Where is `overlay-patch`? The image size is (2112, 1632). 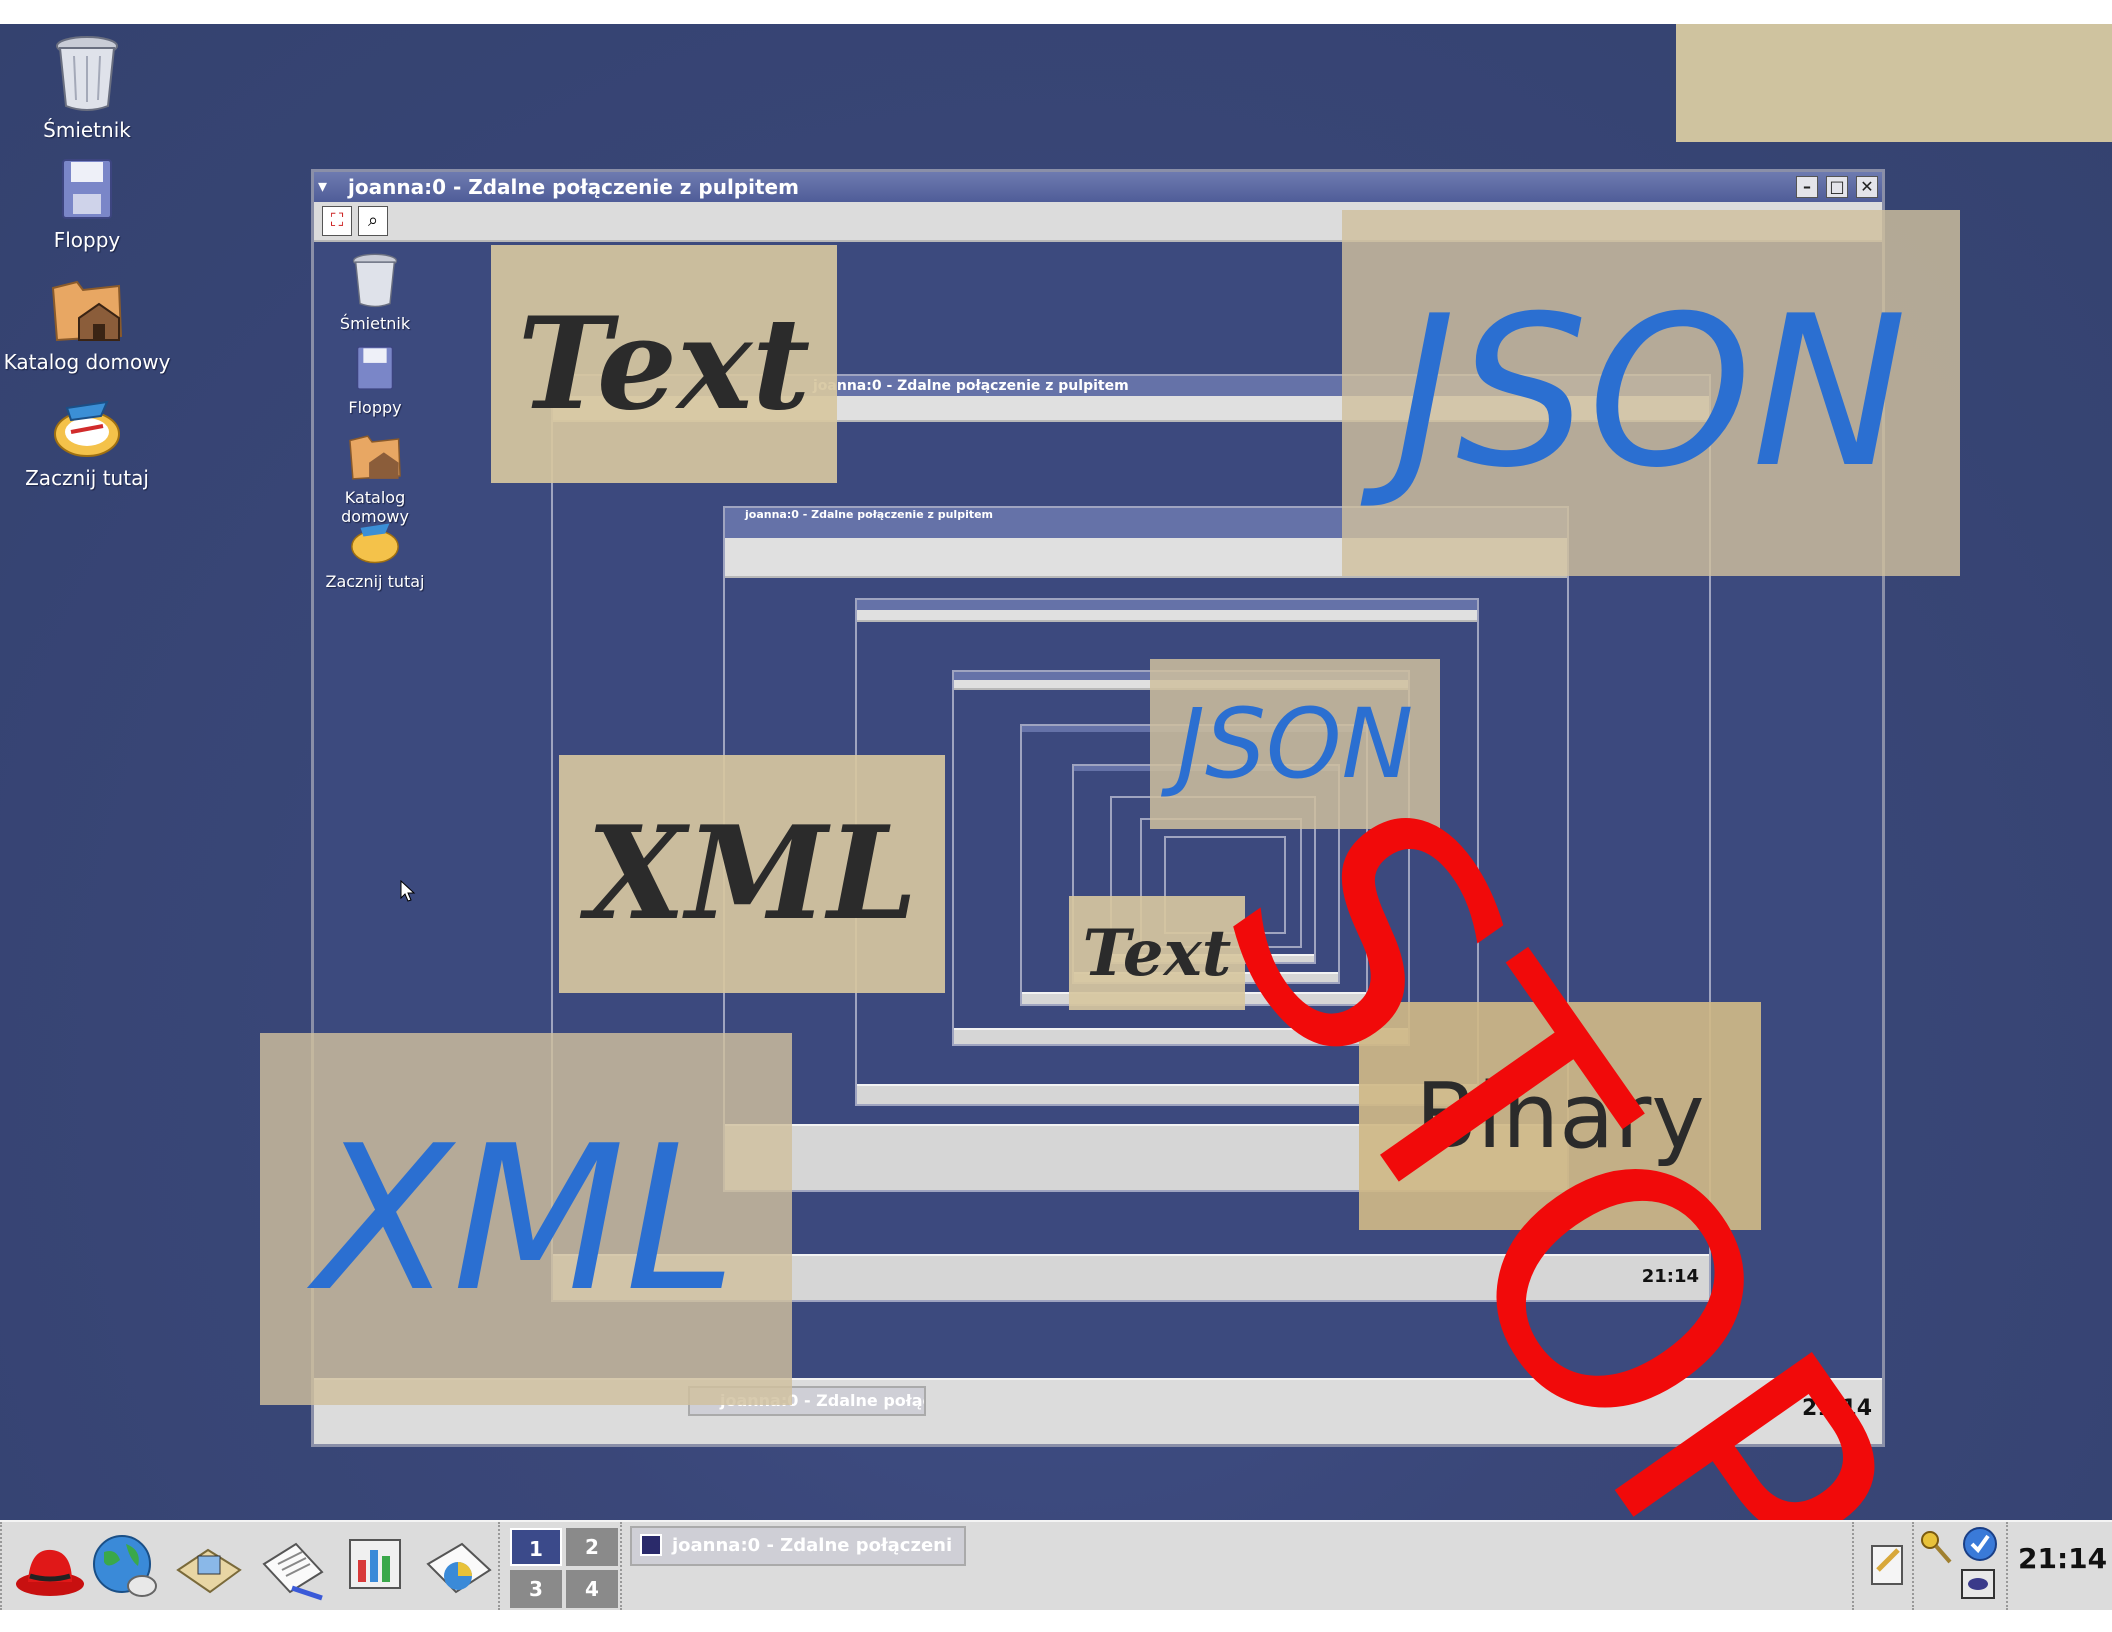 overlay-patch is located at coordinates (1894, 83).